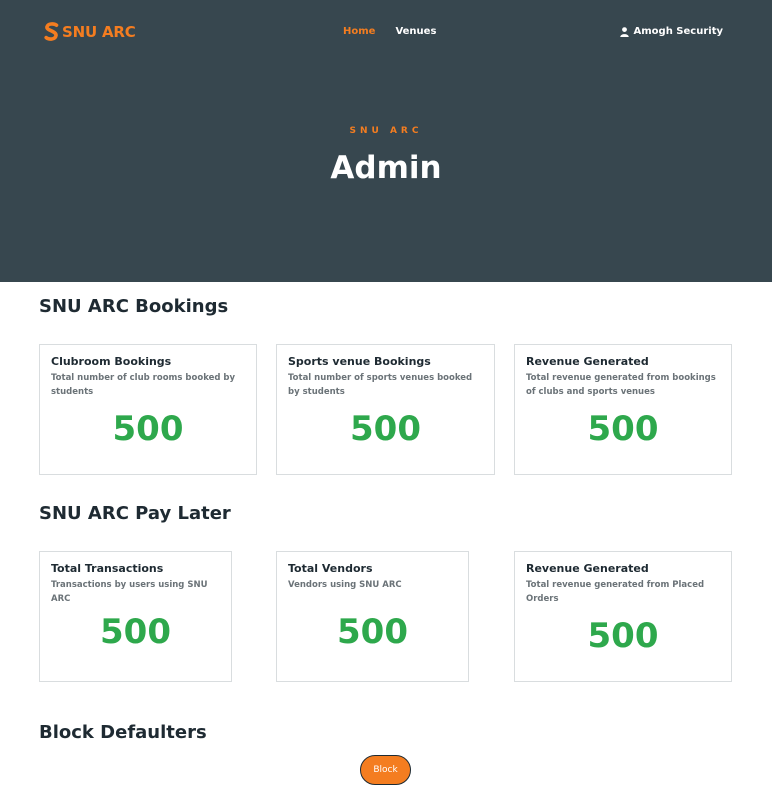 This screenshot has width=772, height=802. I want to click on bookings-section-title: SNU ARC Bookings, so click(134, 306).